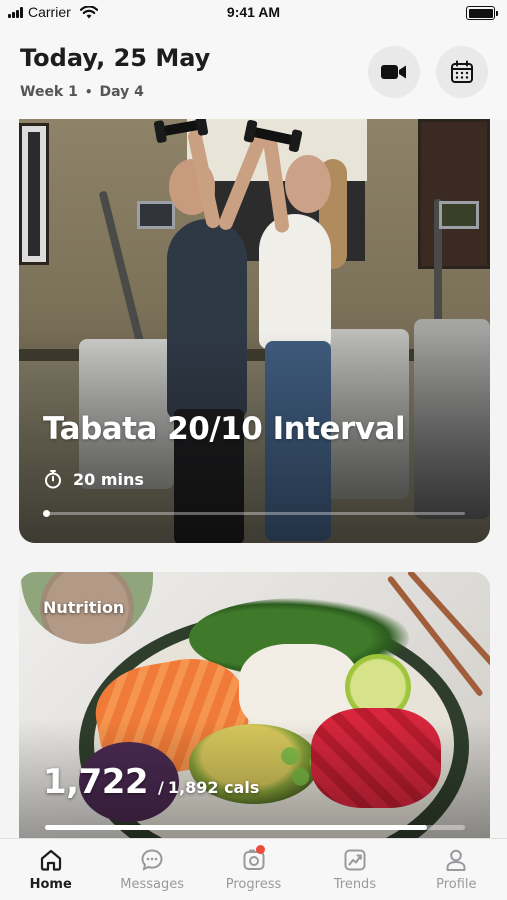  What do you see at coordinates (96, 782) in the screenshot?
I see `calories-consumed: 1,722` at bounding box center [96, 782].